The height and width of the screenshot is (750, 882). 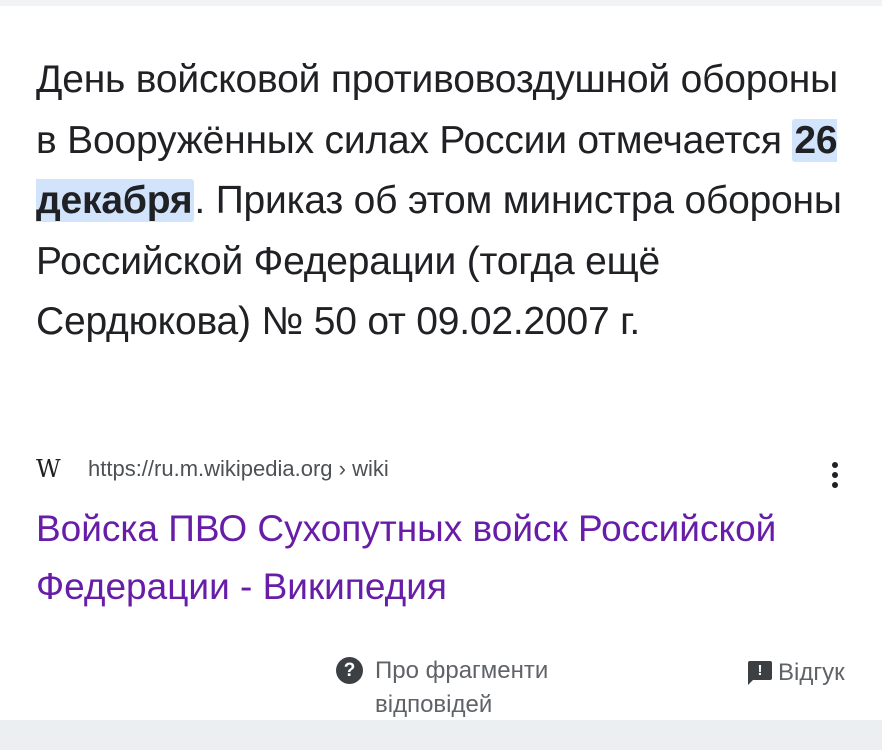 What do you see at coordinates (349, 670) in the screenshot?
I see `help-circle-icon: ?` at bounding box center [349, 670].